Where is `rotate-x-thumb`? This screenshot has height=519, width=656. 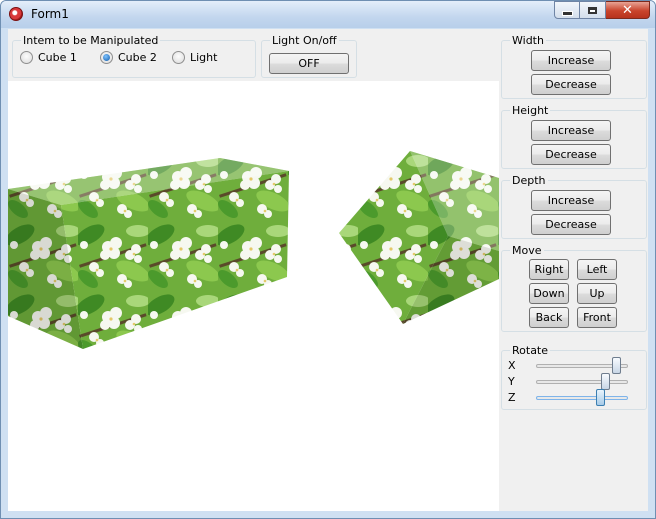
rotate-x-thumb is located at coordinates (617, 365).